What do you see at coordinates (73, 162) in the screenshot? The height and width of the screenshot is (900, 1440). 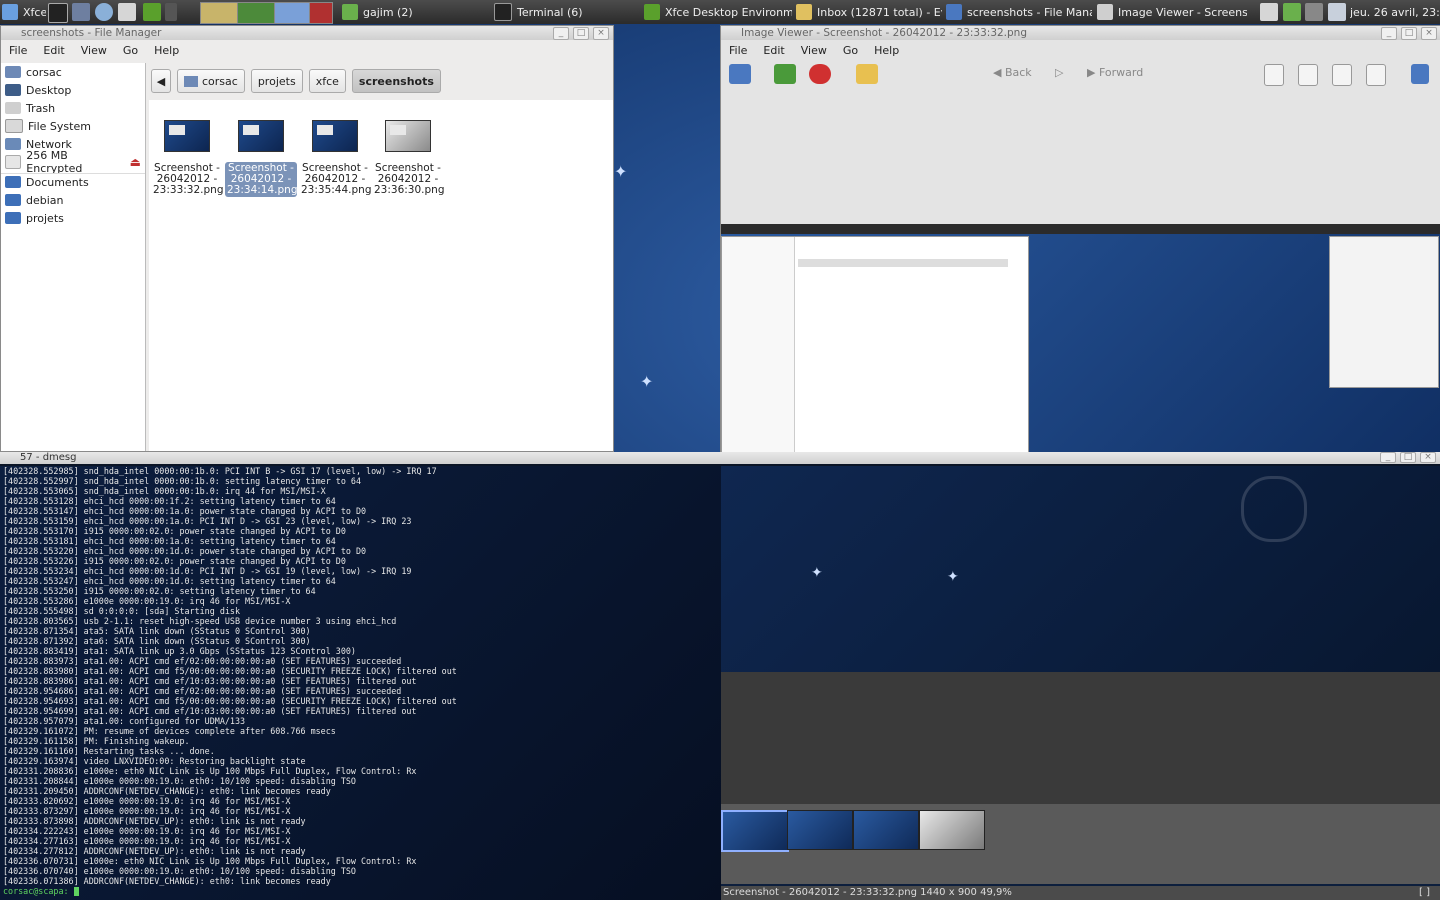 I see `sidebar-item-encrypted: 256 MB Encrypted ⏏` at bounding box center [73, 162].